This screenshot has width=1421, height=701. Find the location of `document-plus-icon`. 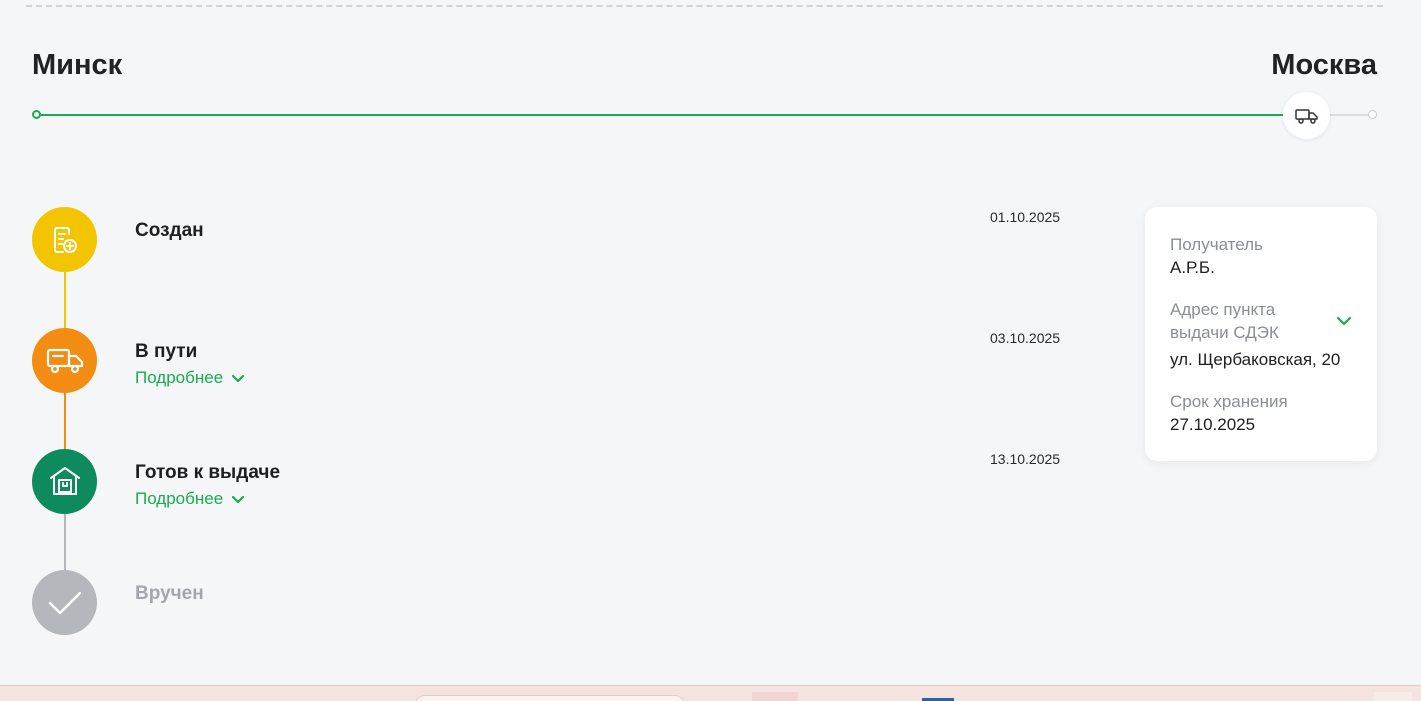

document-plus-icon is located at coordinates (65, 239).